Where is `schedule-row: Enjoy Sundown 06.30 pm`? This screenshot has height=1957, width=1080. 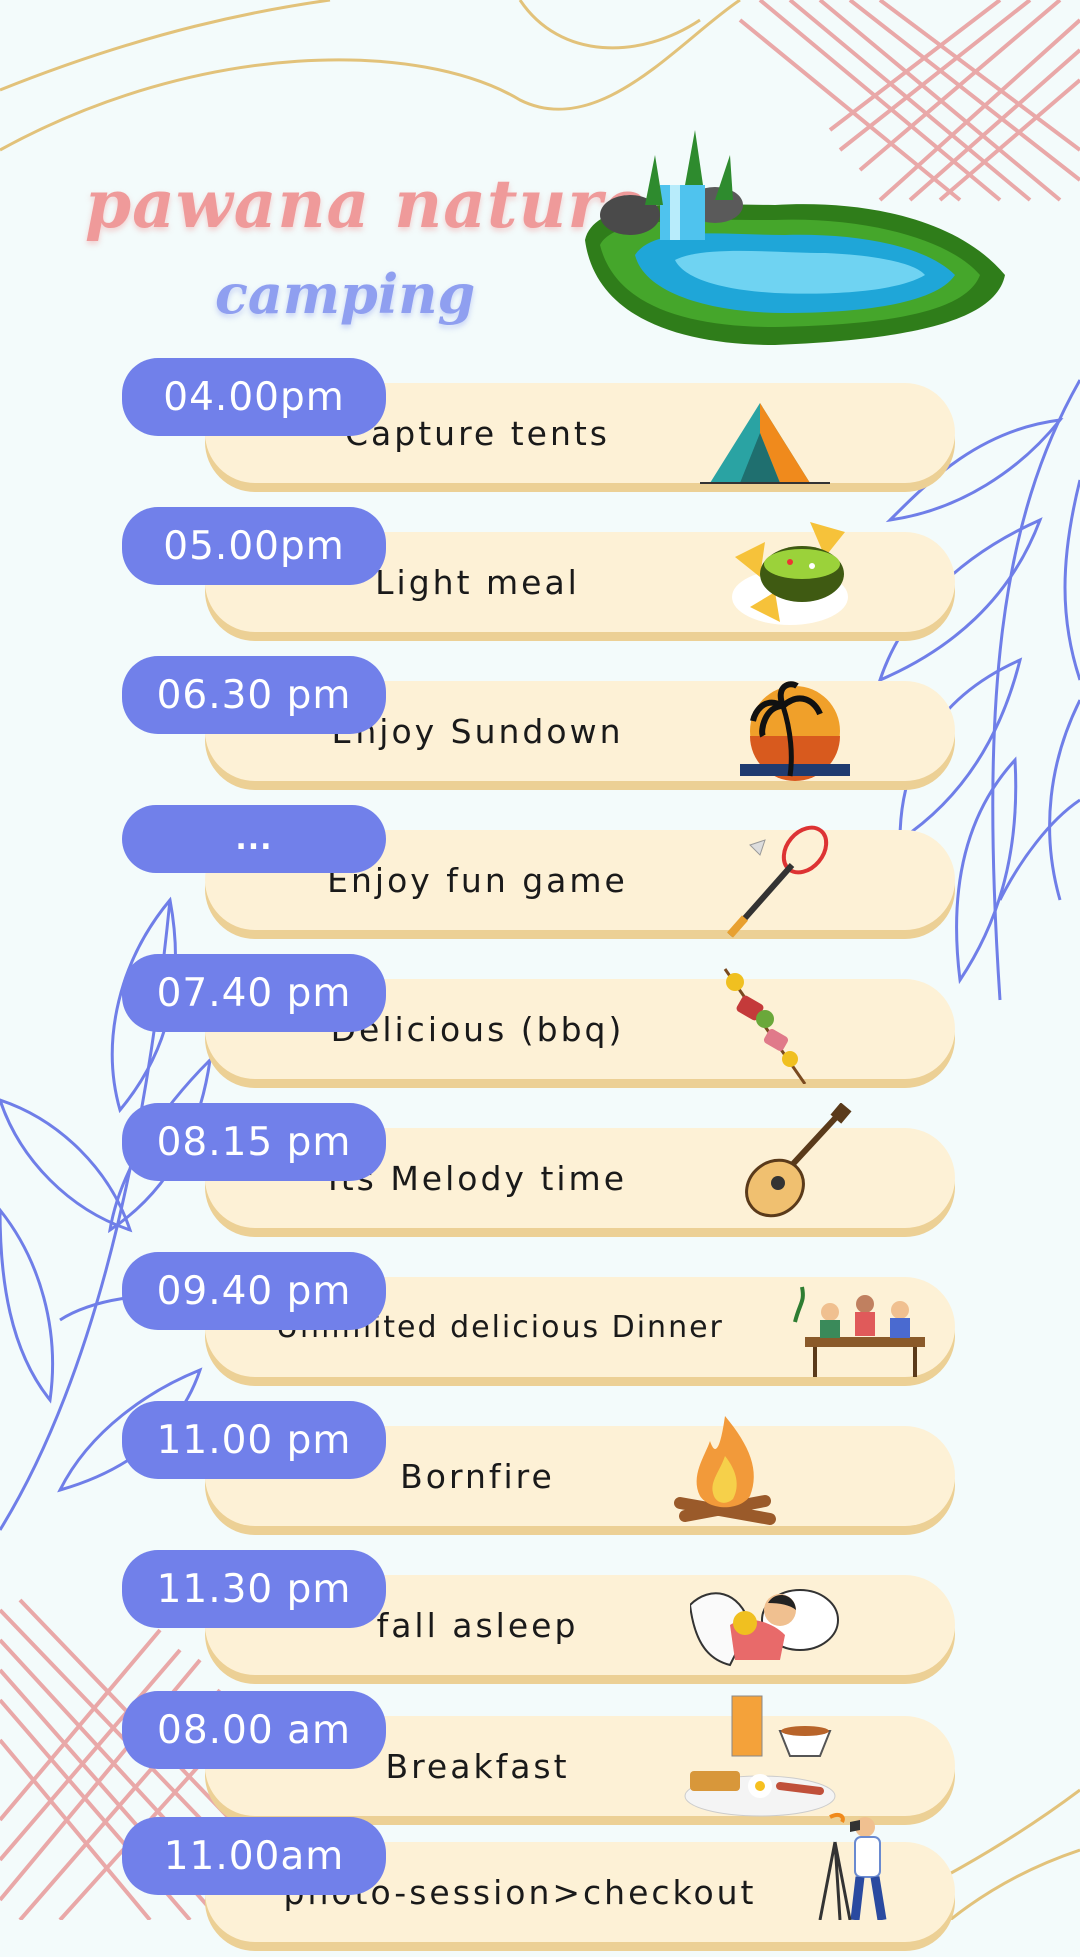
schedule-row: Enjoy Sundown 06.30 pm is located at coordinates (540, 726).